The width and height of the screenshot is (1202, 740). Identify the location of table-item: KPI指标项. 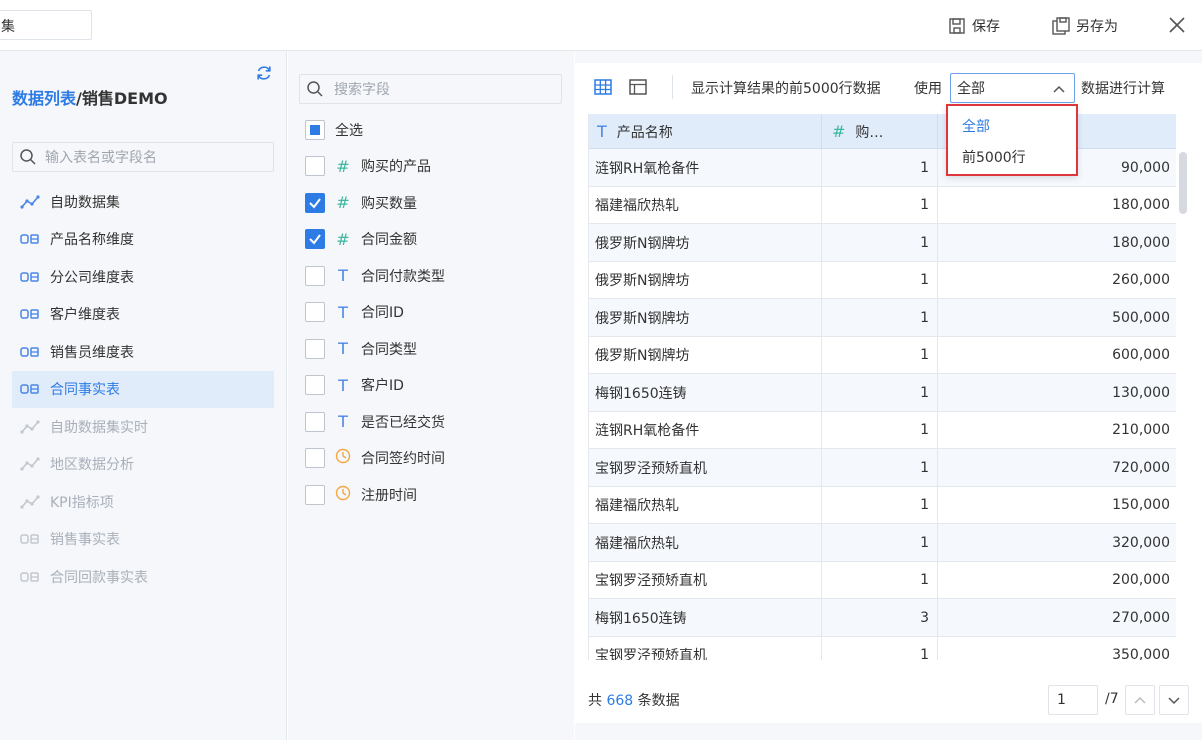
(143, 501).